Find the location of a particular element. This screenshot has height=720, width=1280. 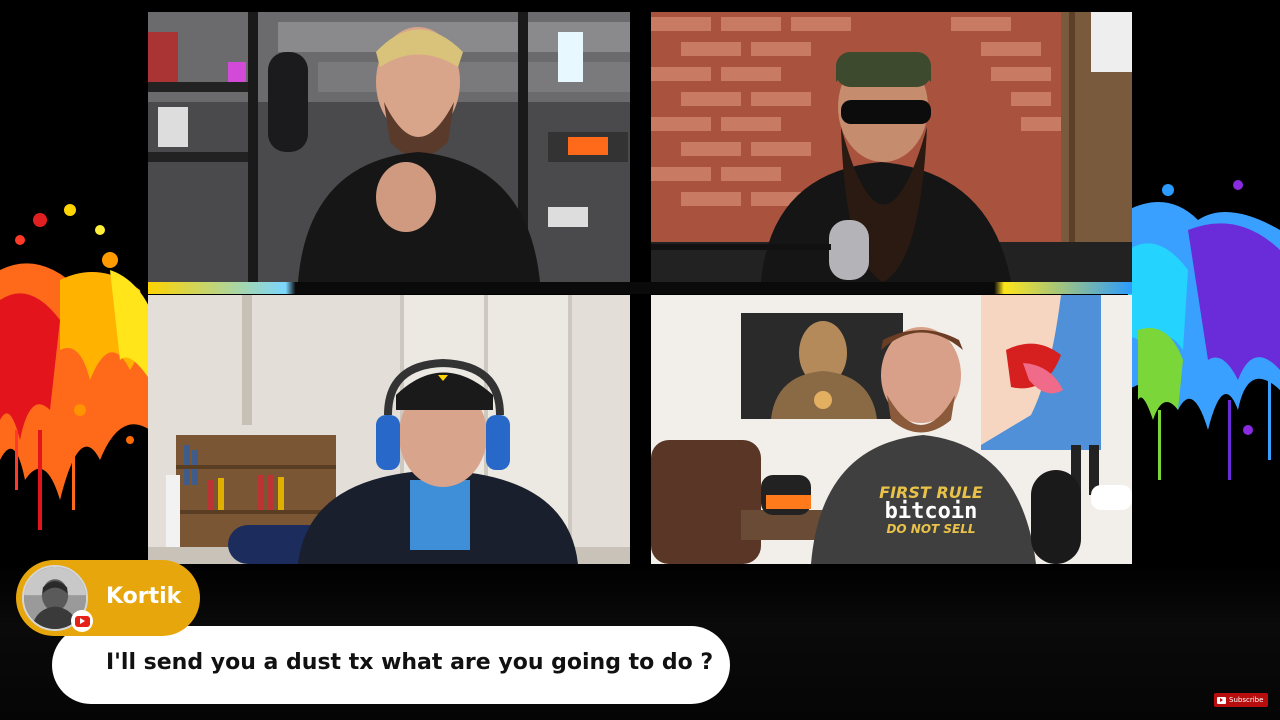

tshirt-line-2: bitcoin is located at coordinates (931, 511).